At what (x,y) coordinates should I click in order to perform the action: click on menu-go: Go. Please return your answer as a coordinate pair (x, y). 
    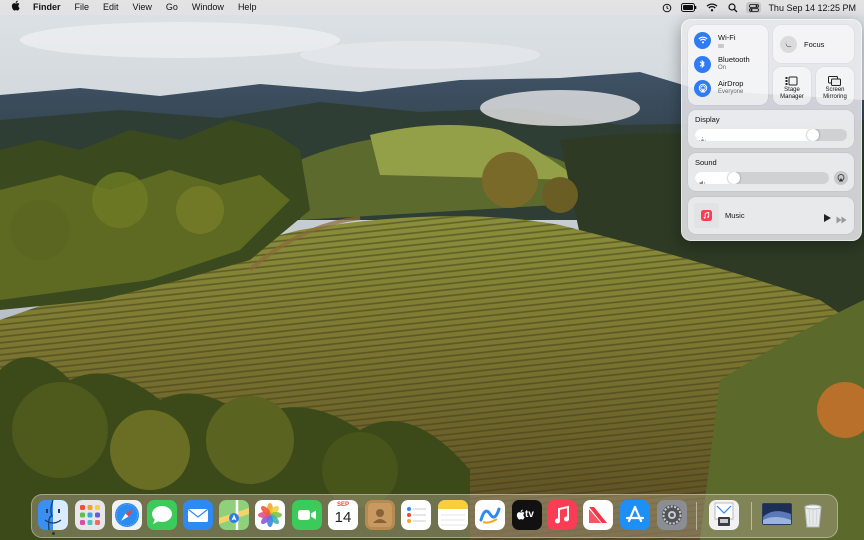
    Looking at the image, I should click on (172, 7).